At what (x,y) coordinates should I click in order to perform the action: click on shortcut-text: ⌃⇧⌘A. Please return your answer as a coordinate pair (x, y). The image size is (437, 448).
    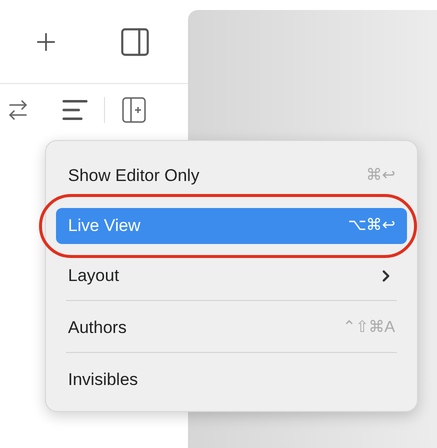
    Looking at the image, I should click on (368, 328).